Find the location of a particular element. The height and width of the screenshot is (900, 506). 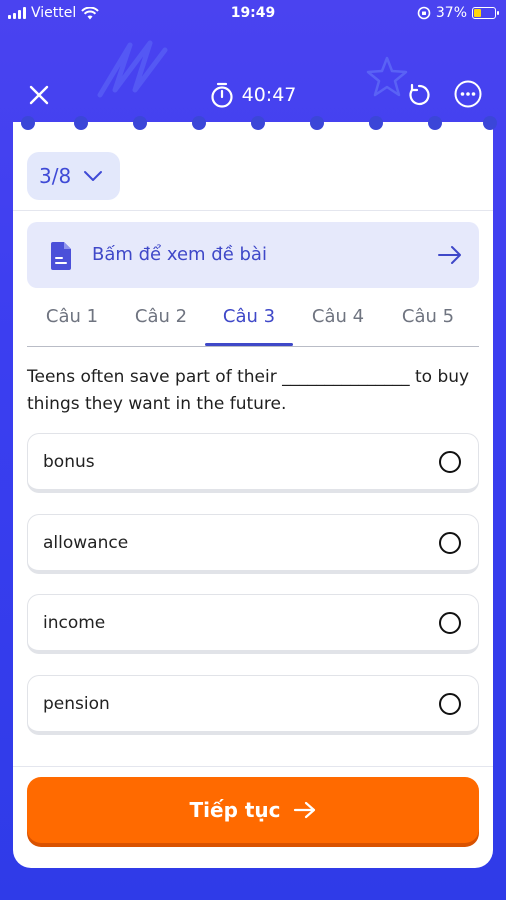

active-tab-indicator is located at coordinates (249, 344).